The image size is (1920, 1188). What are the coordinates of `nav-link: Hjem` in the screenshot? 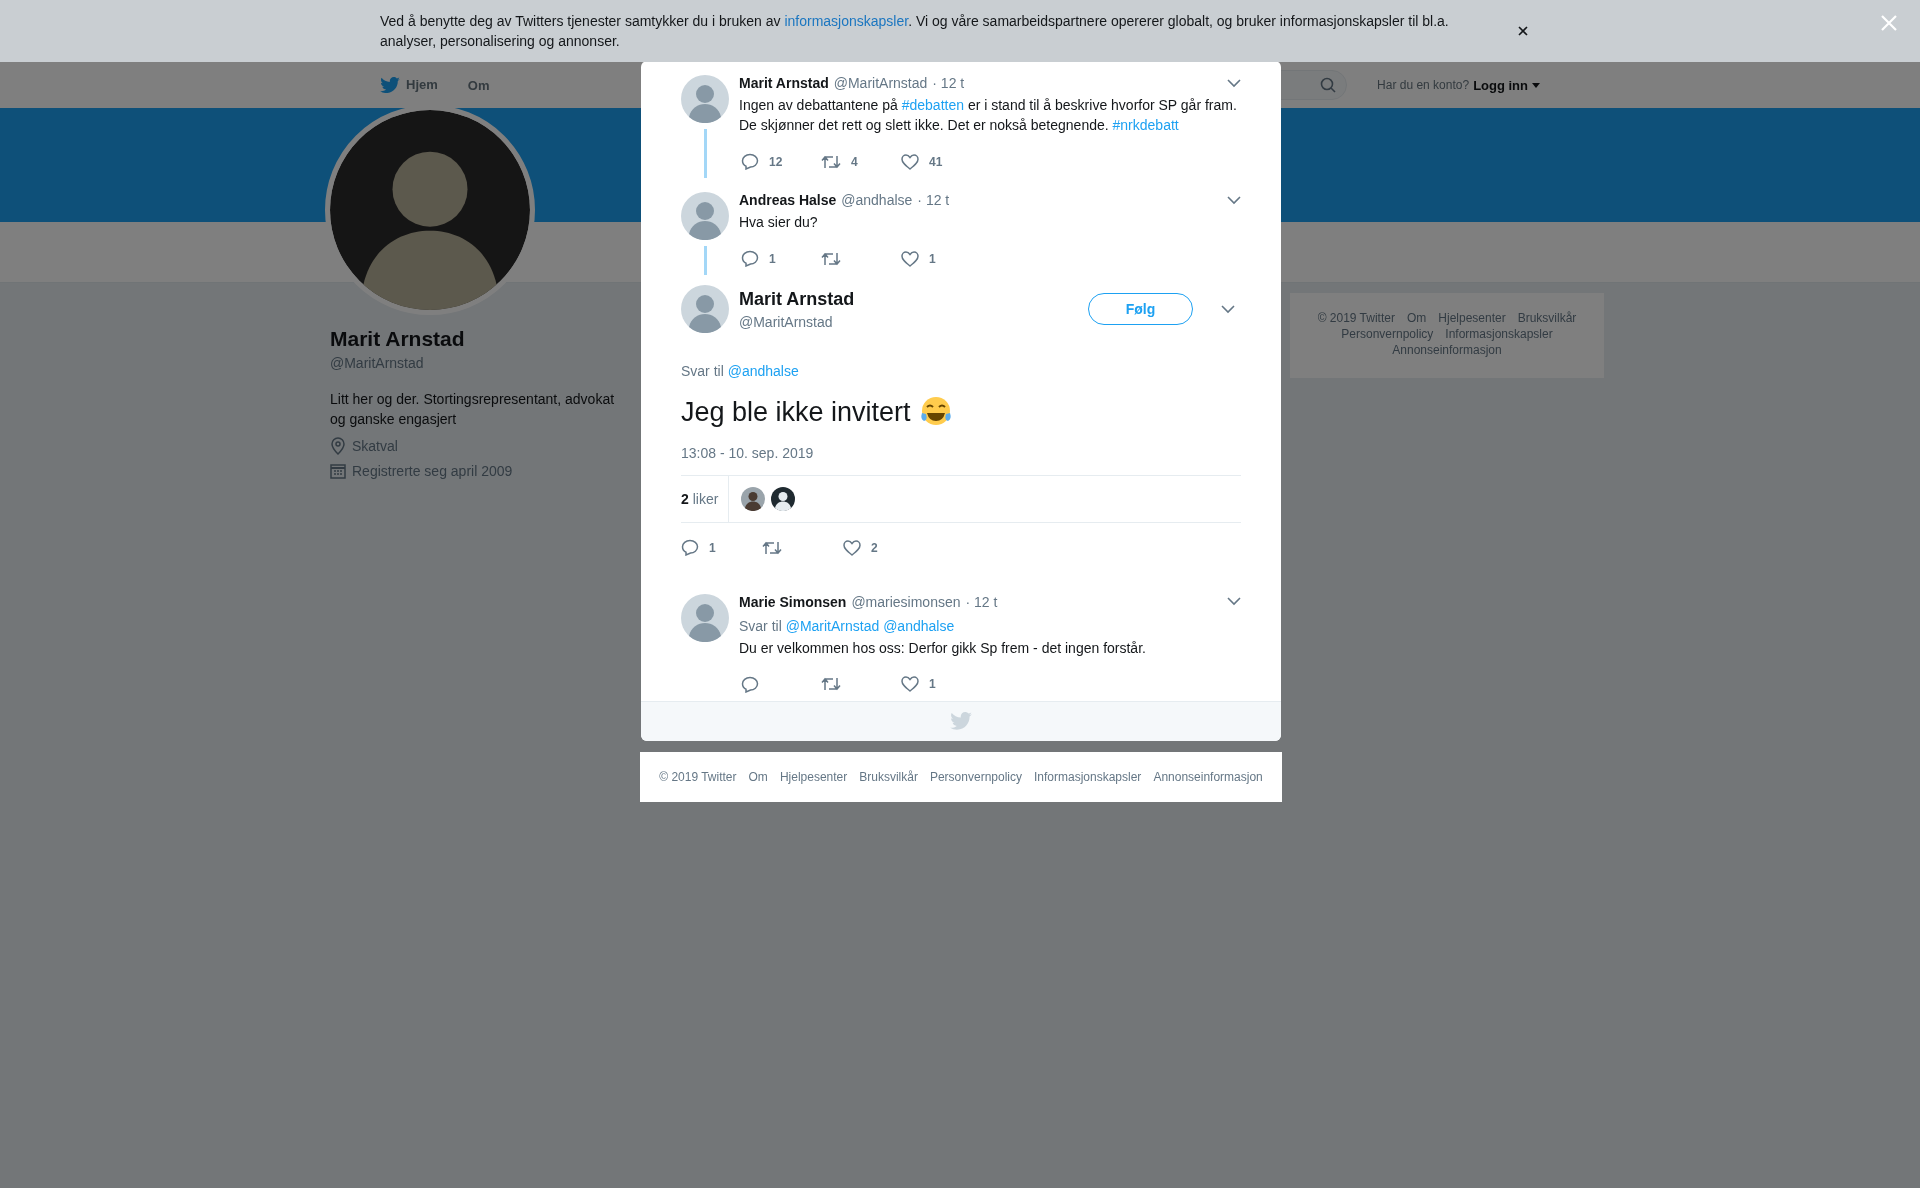 It's located at (409, 85).